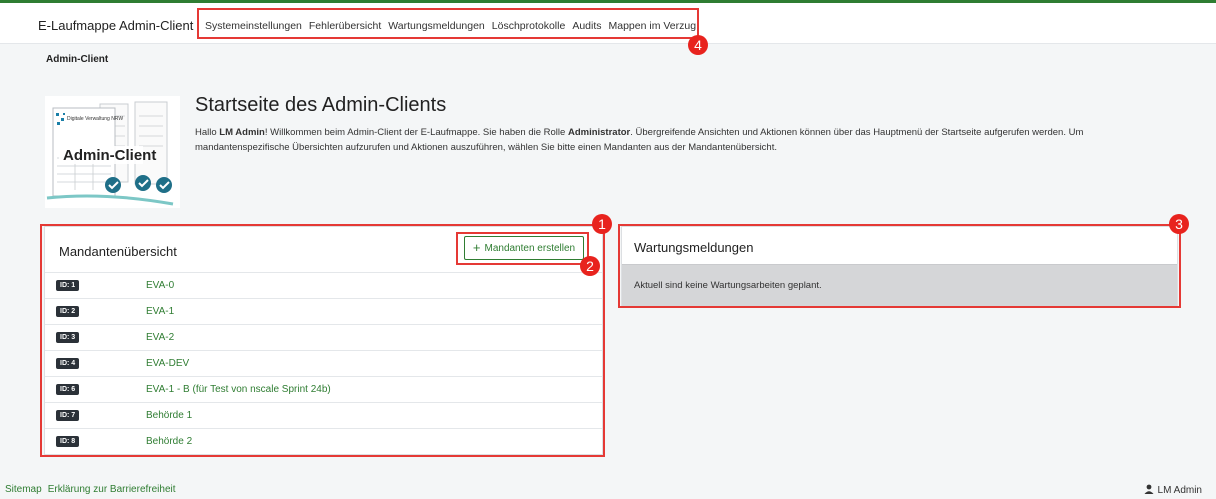 Image resolution: width=1216 pixels, height=499 pixels. What do you see at coordinates (1179, 490) in the screenshot?
I see `user-name: LM Admin` at bounding box center [1179, 490].